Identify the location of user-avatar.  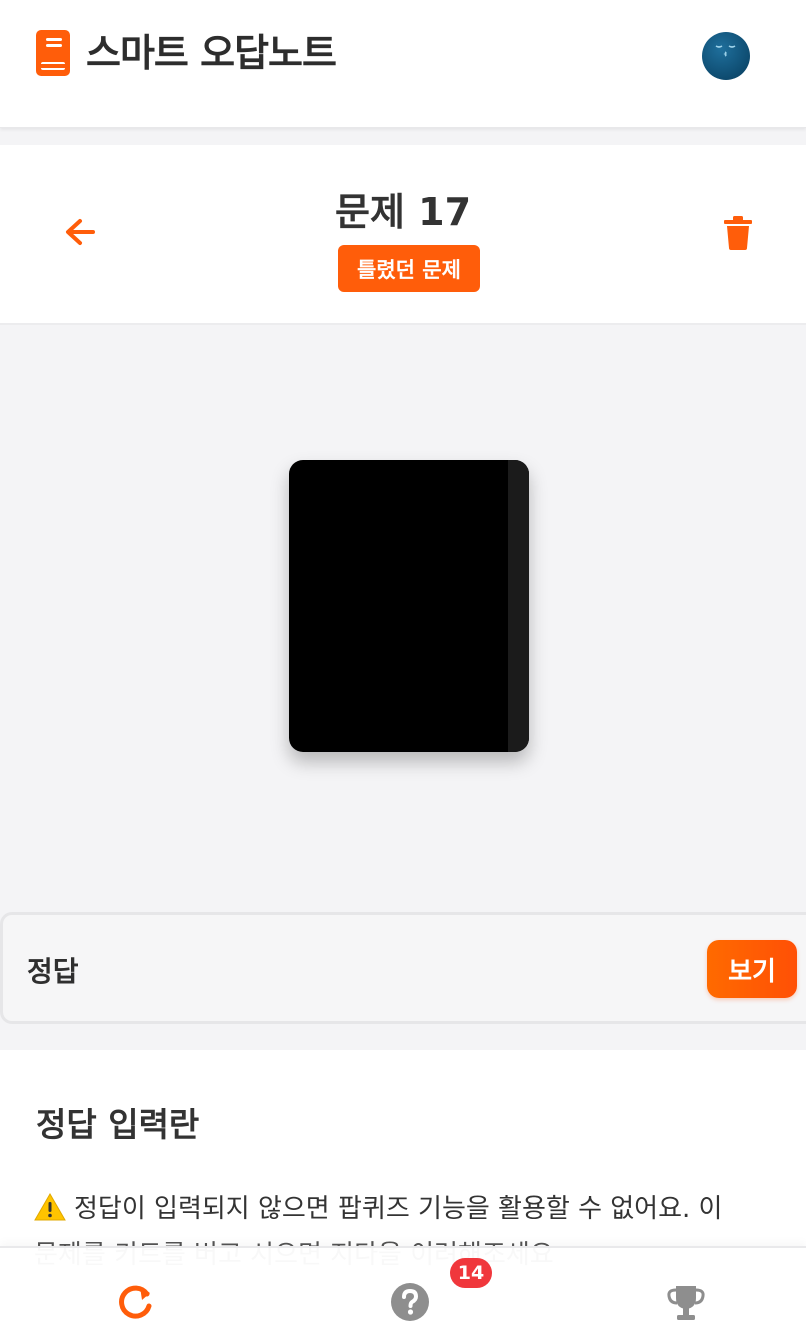
(726, 56).